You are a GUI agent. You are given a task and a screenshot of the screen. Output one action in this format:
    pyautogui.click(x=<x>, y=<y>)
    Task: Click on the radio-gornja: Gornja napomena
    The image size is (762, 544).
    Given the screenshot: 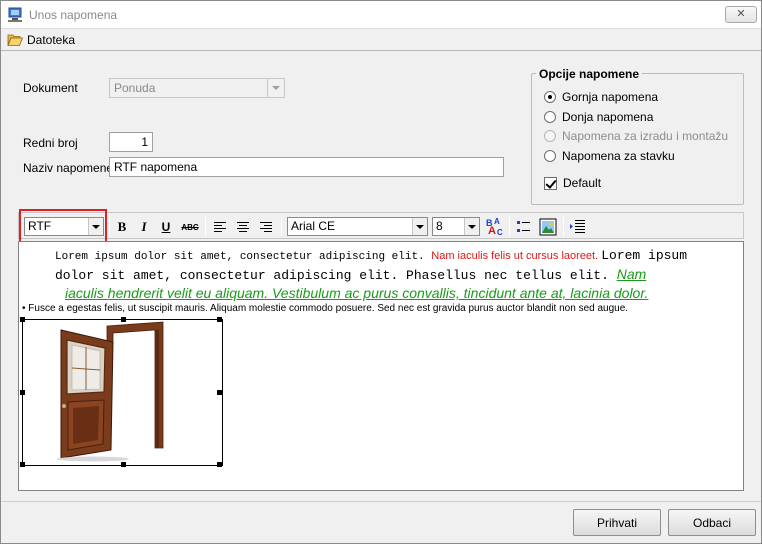 What is the action you would take?
    pyautogui.click(x=601, y=97)
    